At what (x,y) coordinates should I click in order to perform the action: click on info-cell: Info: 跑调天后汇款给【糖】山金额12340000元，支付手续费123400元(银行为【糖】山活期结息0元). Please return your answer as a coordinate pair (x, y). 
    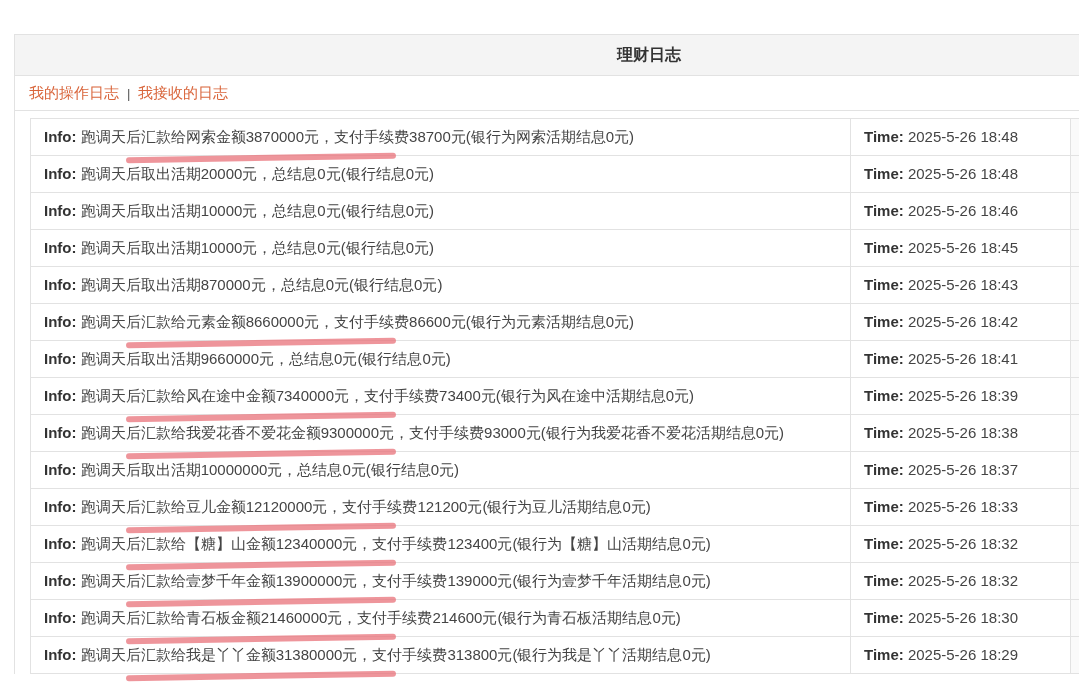
    Looking at the image, I should click on (441, 544).